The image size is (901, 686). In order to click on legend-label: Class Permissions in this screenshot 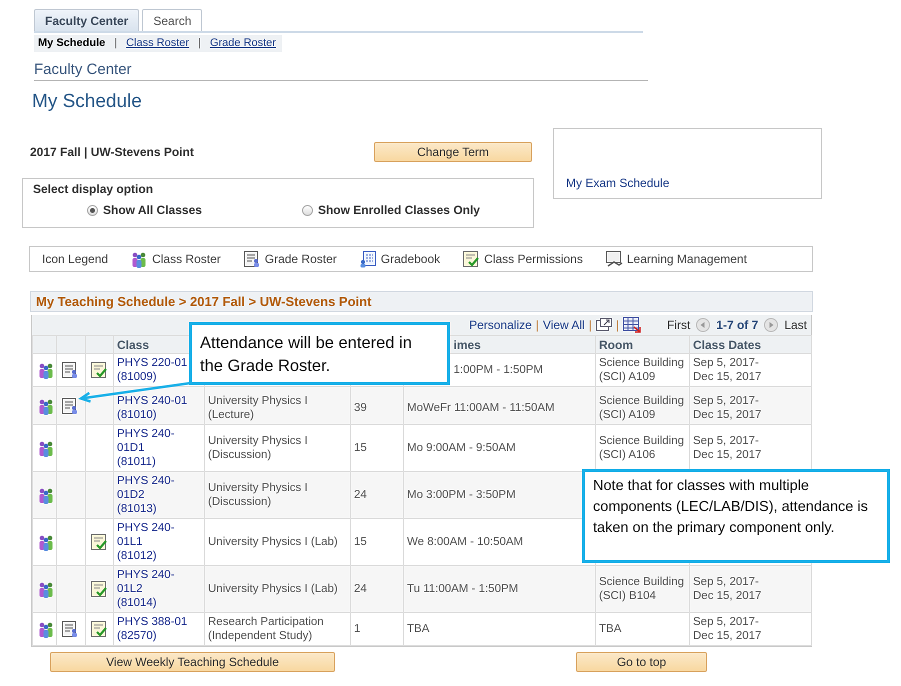, I will do `click(533, 259)`.